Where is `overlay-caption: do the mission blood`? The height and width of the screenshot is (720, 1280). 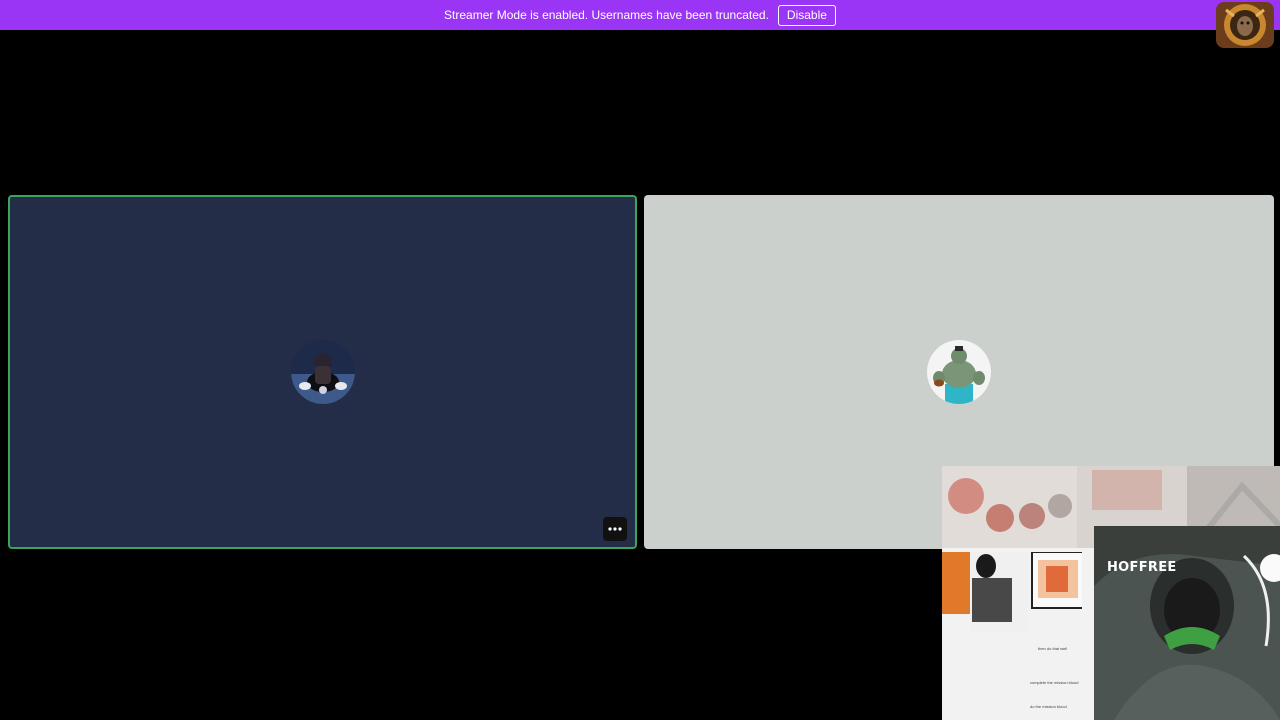 overlay-caption: do the mission blood is located at coordinates (1048, 706).